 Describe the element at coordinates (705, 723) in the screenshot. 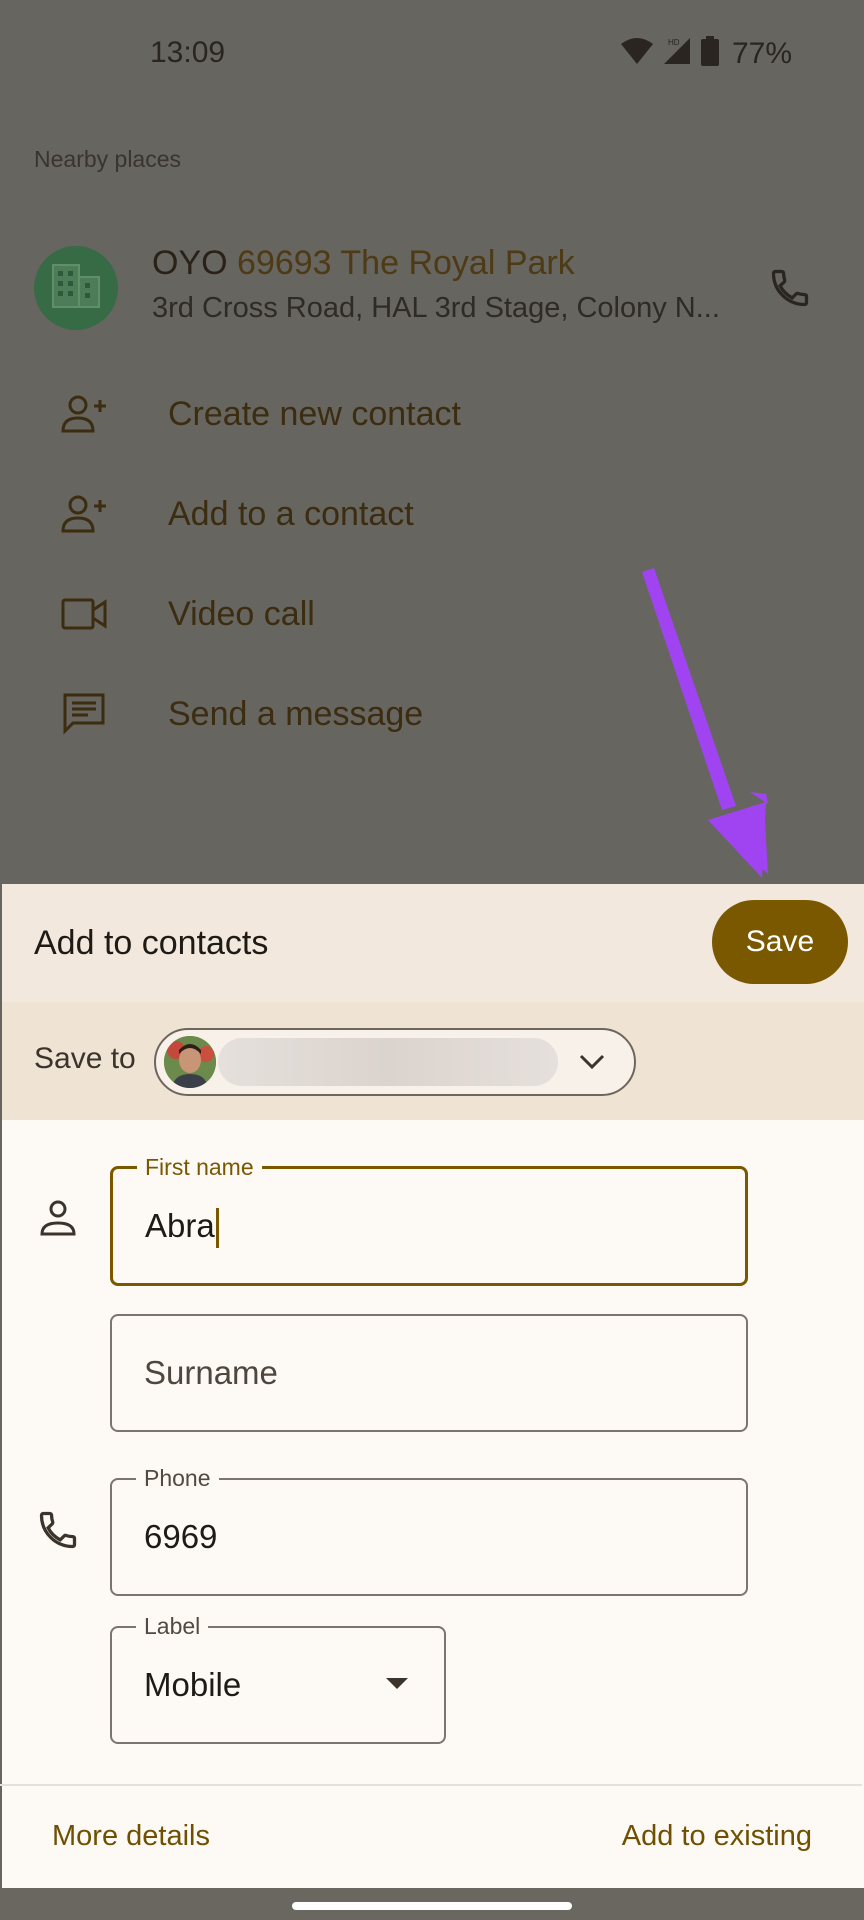

I see `annotation-arrow` at that location.